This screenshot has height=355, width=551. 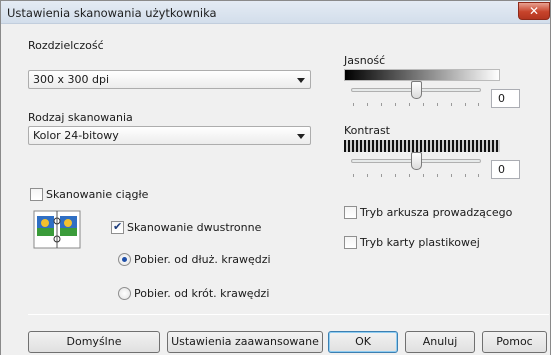 What do you see at coordinates (416, 90) in the screenshot?
I see `brightness-slider-thumb` at bounding box center [416, 90].